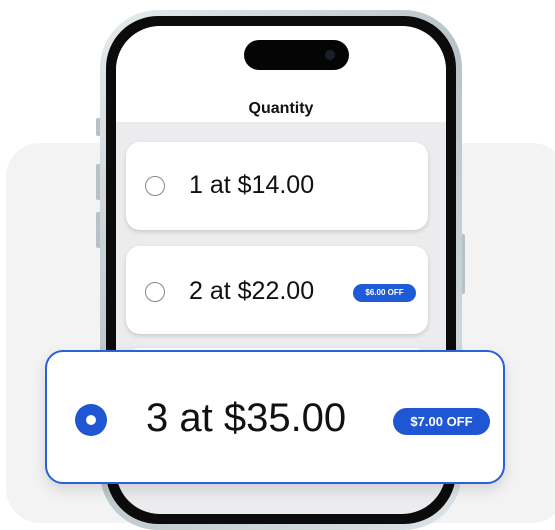  I want to click on nav-bar: Quantity, so click(281, 74).